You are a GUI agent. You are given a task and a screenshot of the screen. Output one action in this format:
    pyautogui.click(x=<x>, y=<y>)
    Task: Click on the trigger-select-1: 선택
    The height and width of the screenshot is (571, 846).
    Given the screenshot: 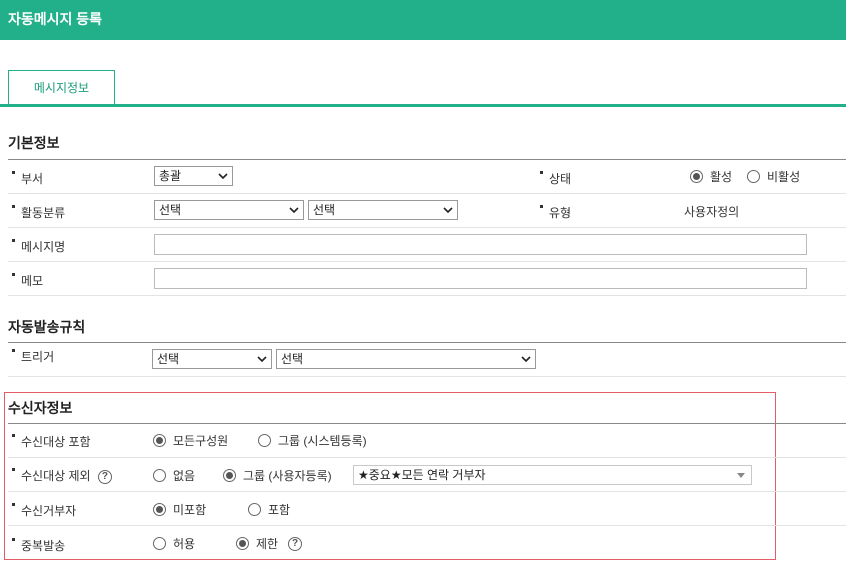 What is the action you would take?
    pyautogui.click(x=212, y=359)
    